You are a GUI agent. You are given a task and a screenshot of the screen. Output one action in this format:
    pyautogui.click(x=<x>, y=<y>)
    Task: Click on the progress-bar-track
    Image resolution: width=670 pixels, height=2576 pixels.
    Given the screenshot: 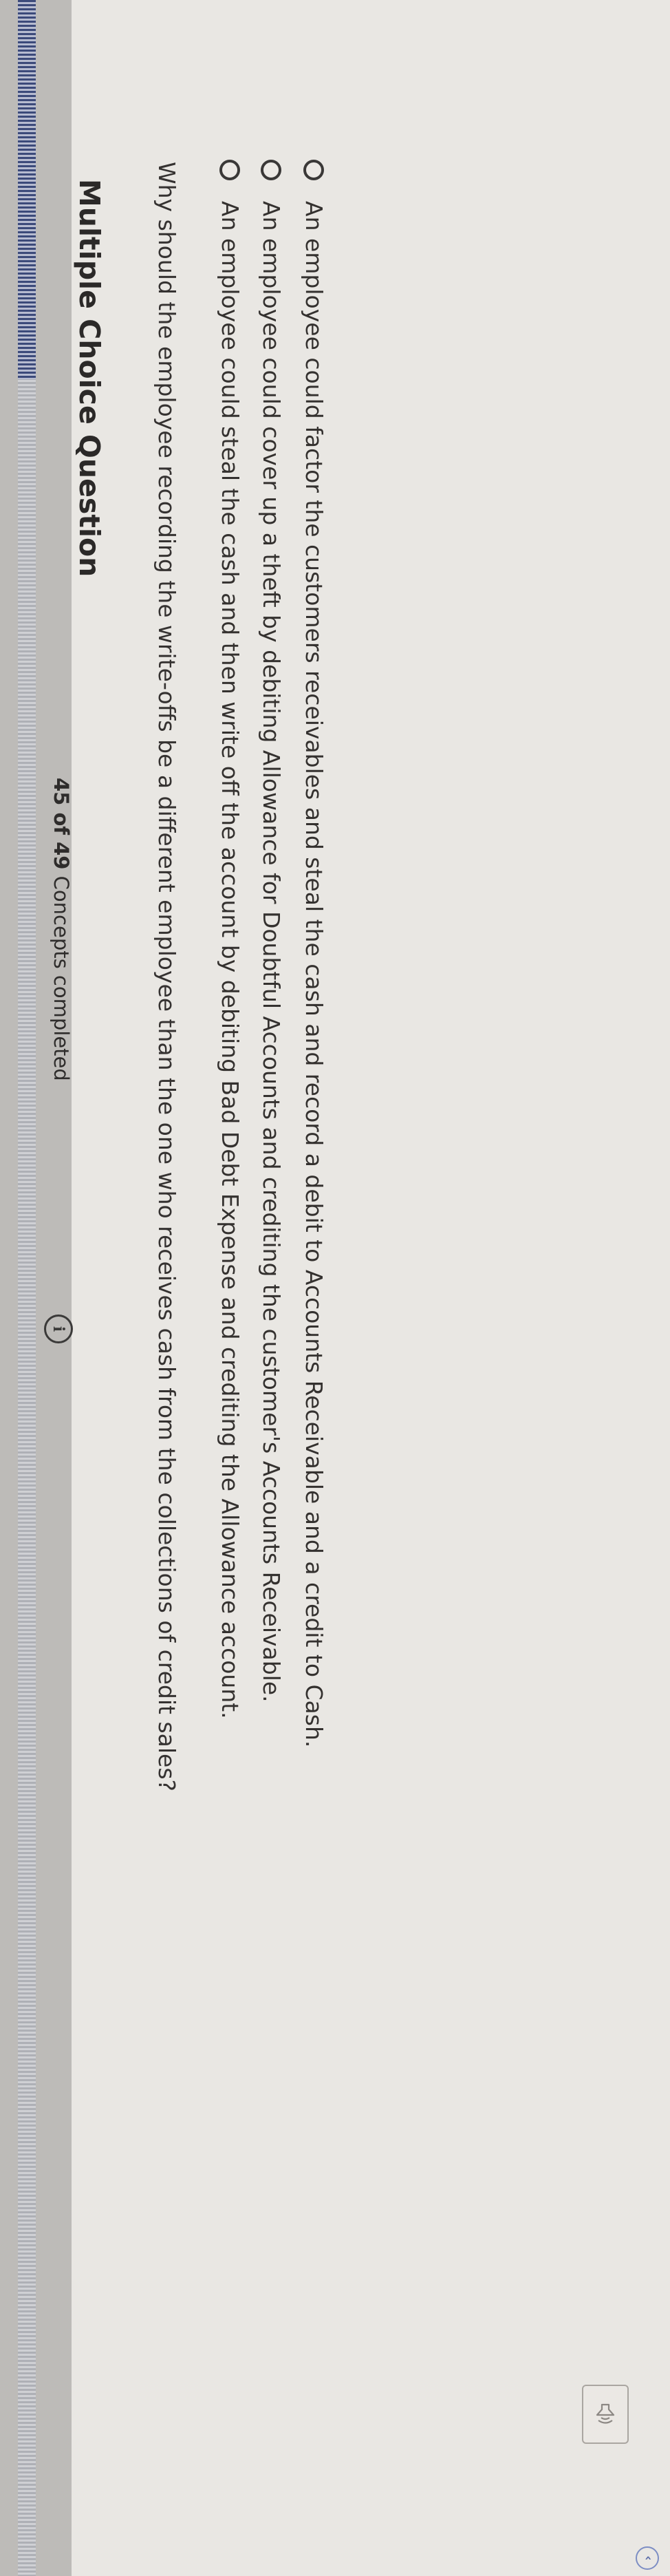 What is the action you would take?
    pyautogui.click(x=27, y=1288)
    